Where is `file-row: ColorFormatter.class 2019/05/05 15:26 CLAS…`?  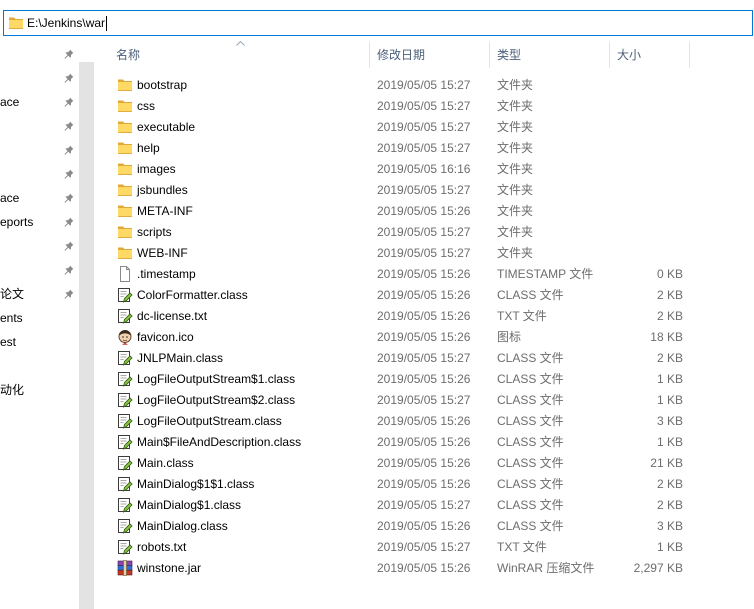 file-row: ColorFormatter.class 2019/05/05 15:26 CLAS… is located at coordinates (400, 295).